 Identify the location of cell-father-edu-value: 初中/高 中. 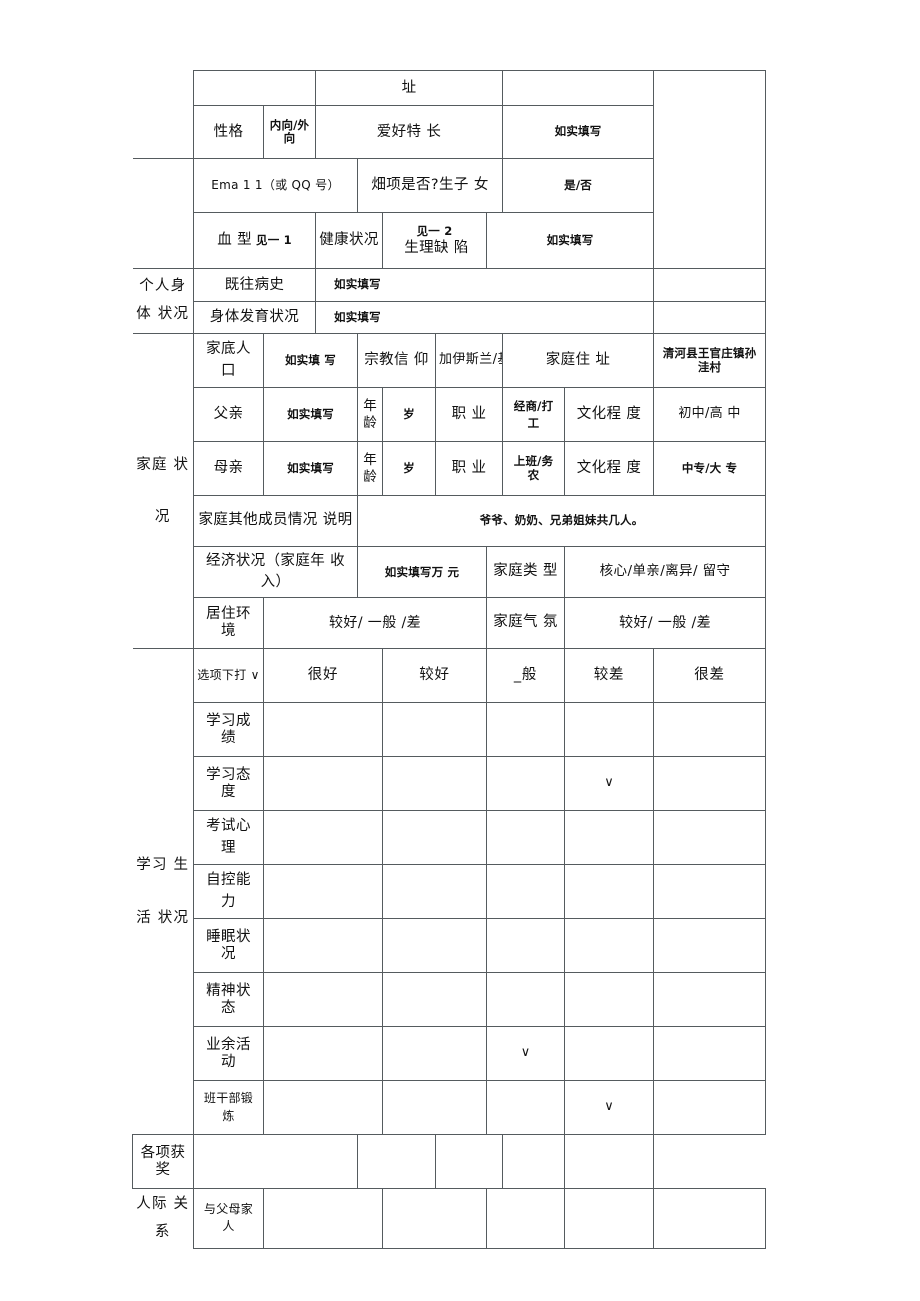
(710, 414).